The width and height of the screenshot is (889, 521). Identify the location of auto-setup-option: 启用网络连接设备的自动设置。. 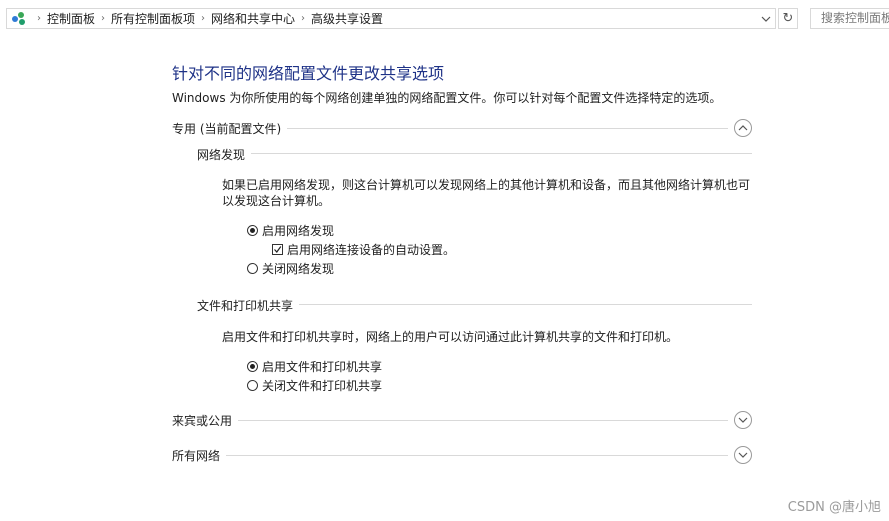
(363, 249).